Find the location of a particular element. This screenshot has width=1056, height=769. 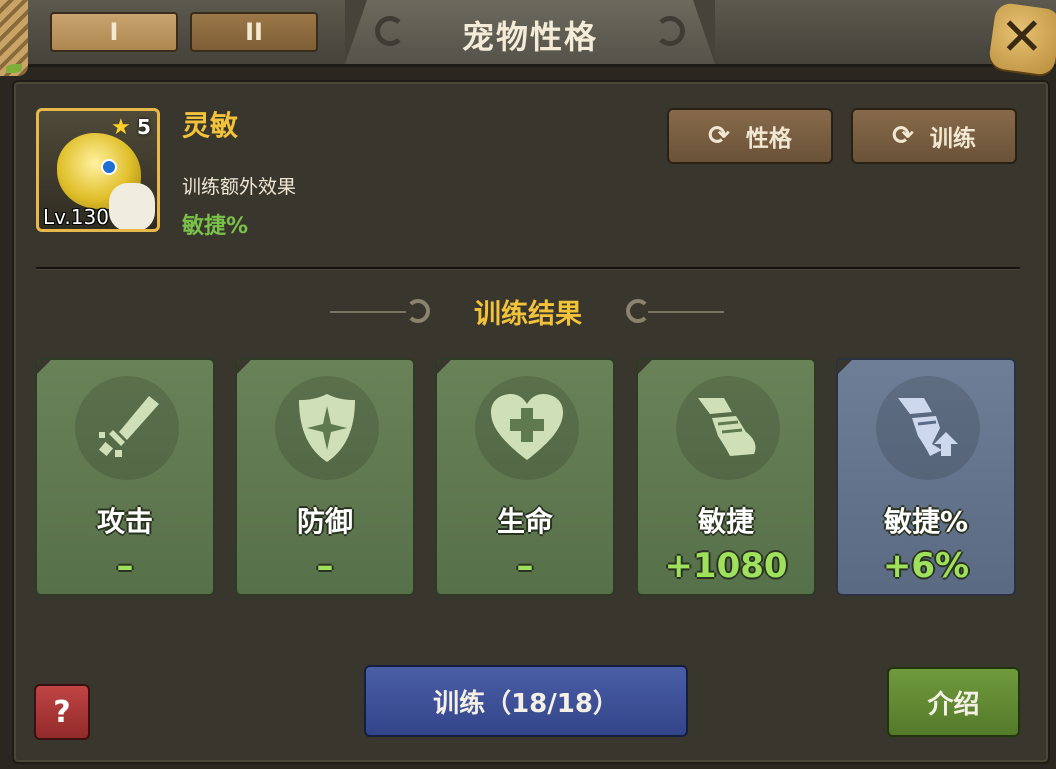

boot-up-icon is located at coordinates (928, 428).